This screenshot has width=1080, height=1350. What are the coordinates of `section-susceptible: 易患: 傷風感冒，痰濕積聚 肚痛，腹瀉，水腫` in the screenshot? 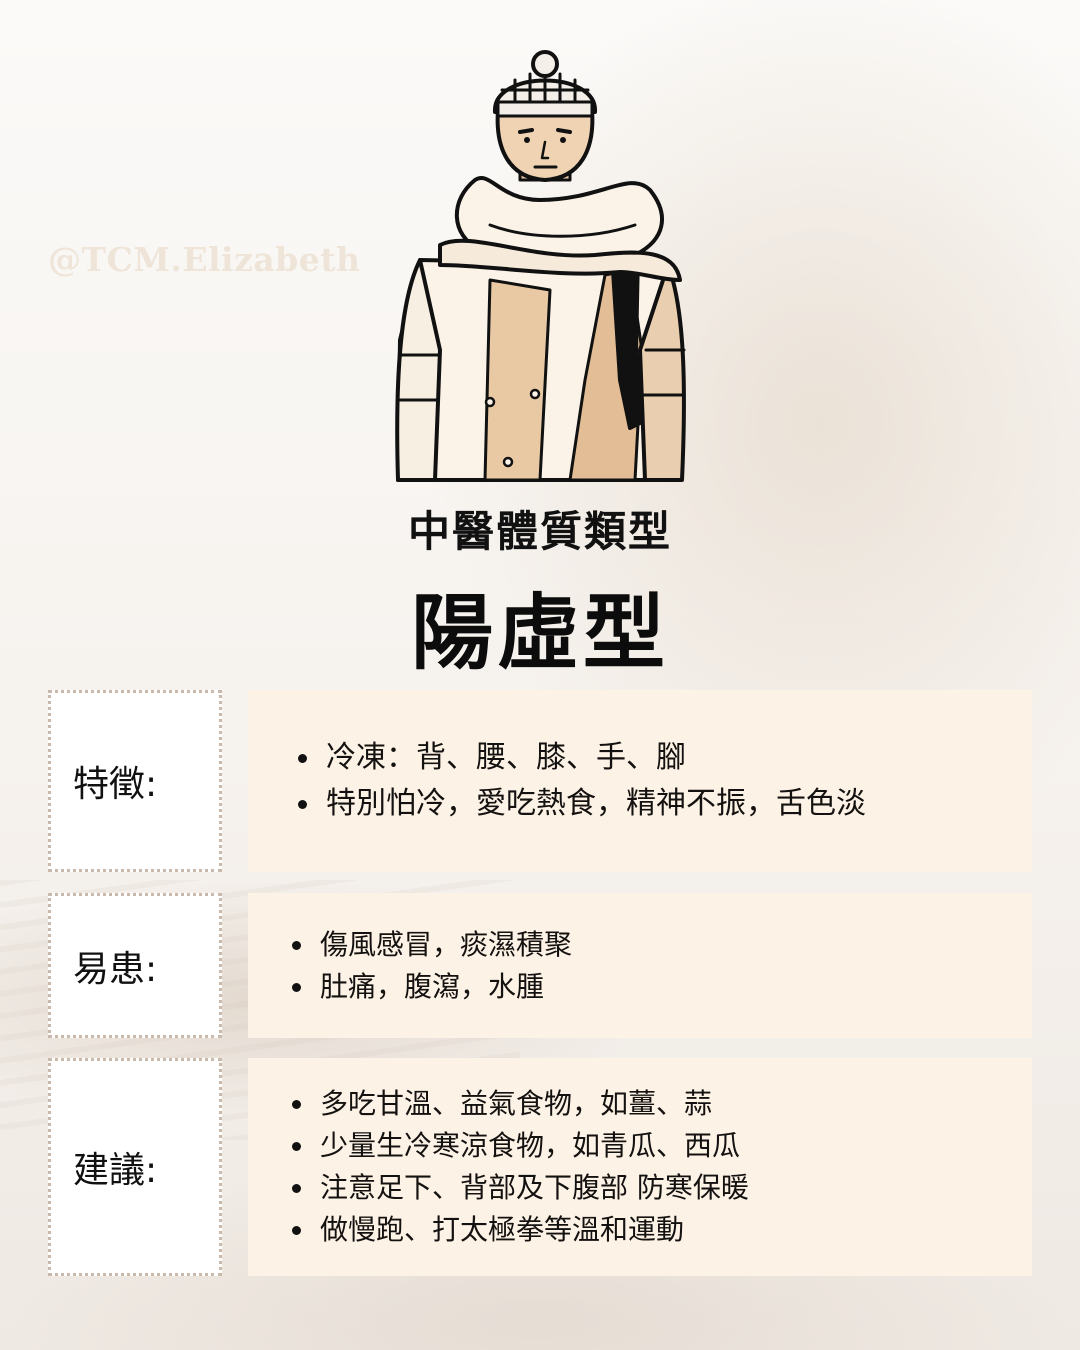 It's located at (540, 965).